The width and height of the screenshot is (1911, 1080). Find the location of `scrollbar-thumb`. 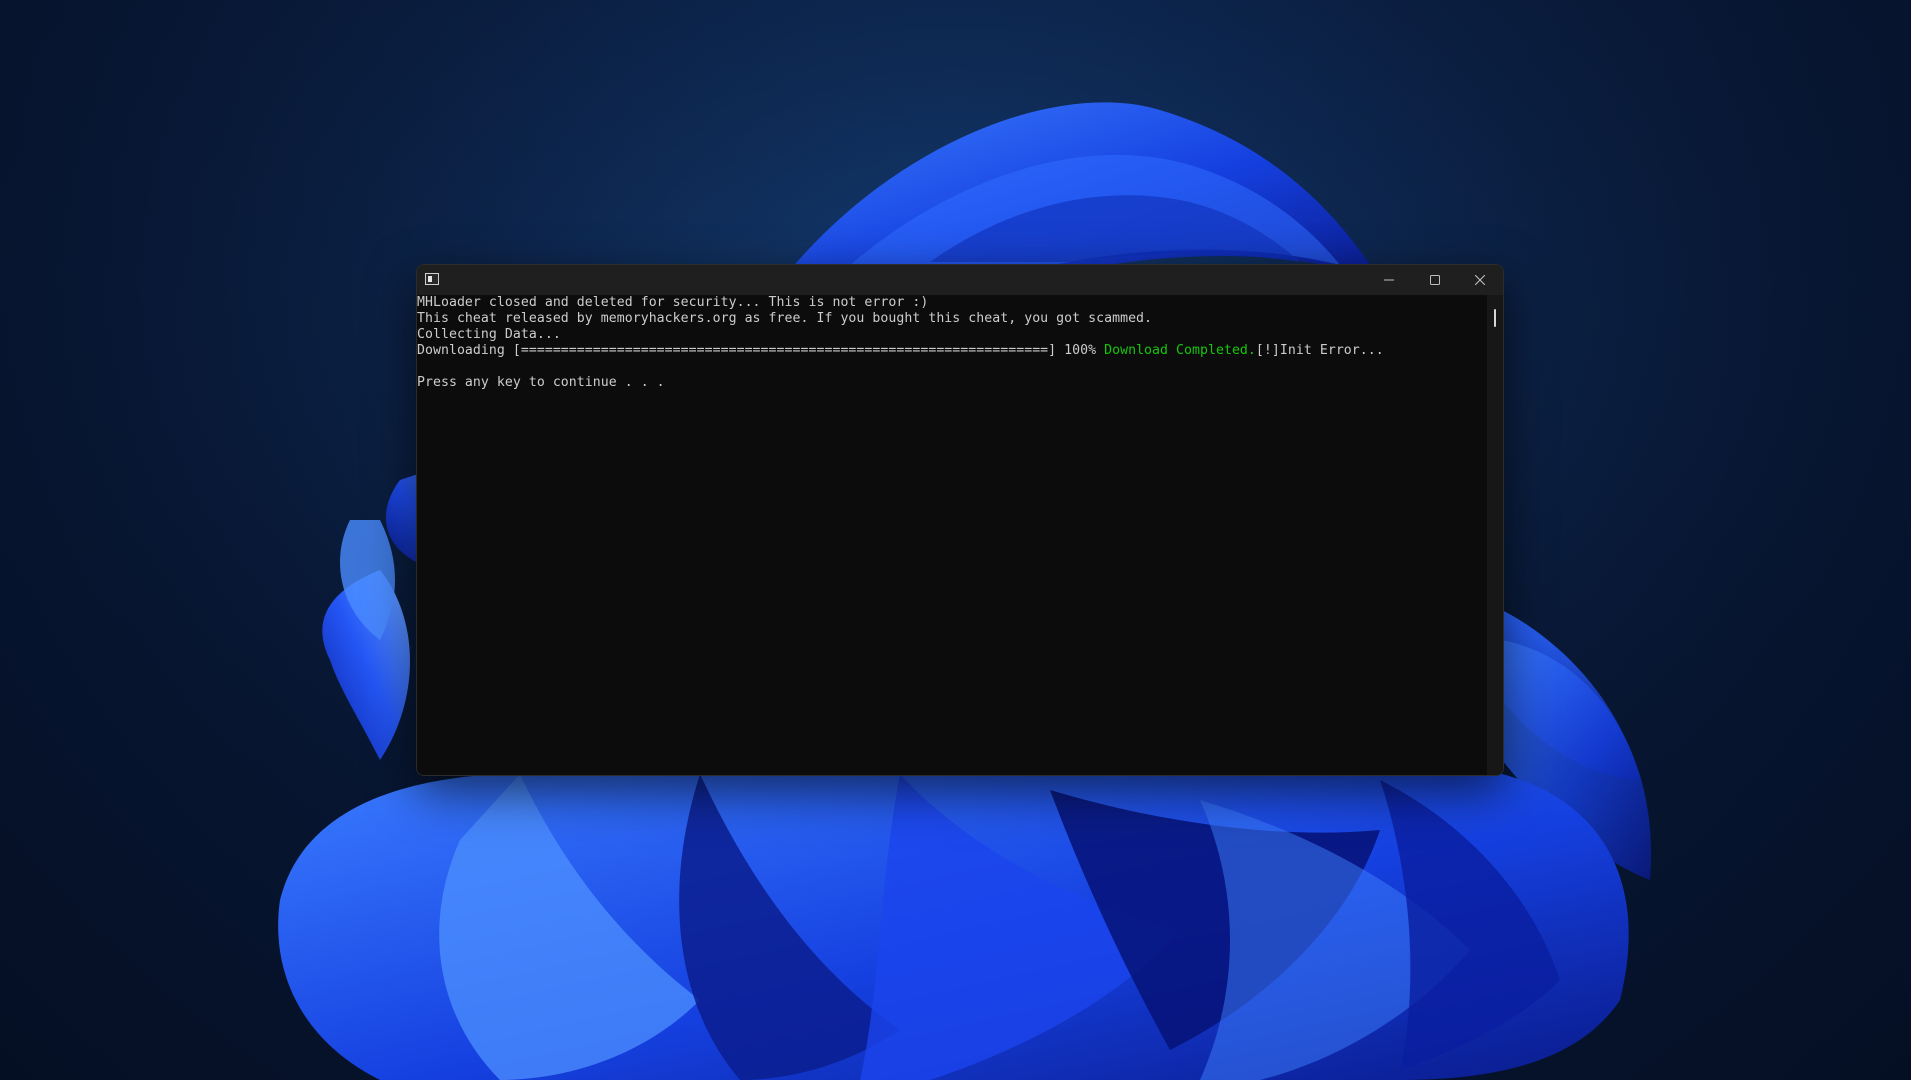

scrollbar-thumb is located at coordinates (1495, 318).